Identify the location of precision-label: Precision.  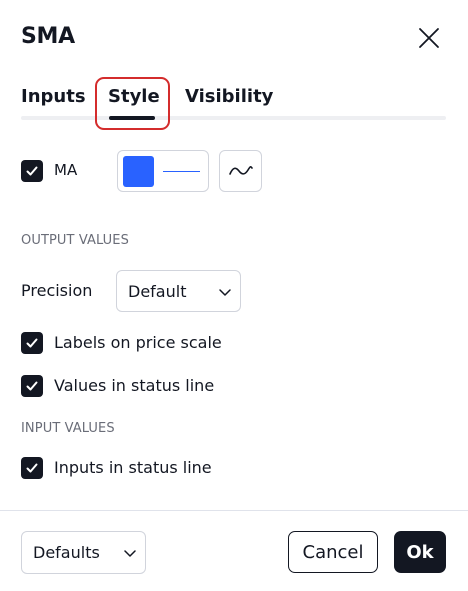
(57, 290).